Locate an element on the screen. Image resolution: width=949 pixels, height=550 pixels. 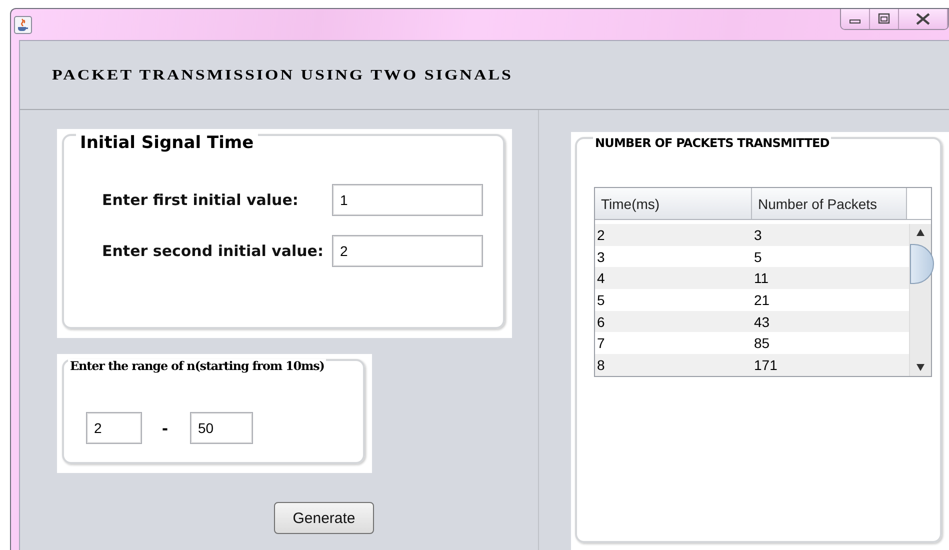
app-heading: PACKET TRANSMISSION USING TWO SIGNALS is located at coordinates (283, 75).